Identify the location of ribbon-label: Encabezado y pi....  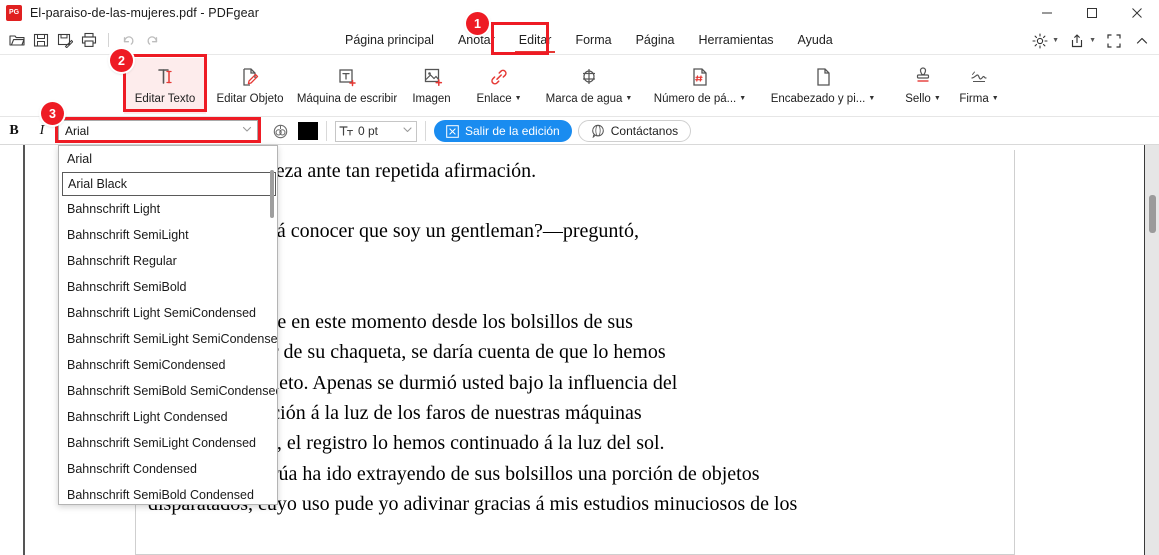
(818, 99).